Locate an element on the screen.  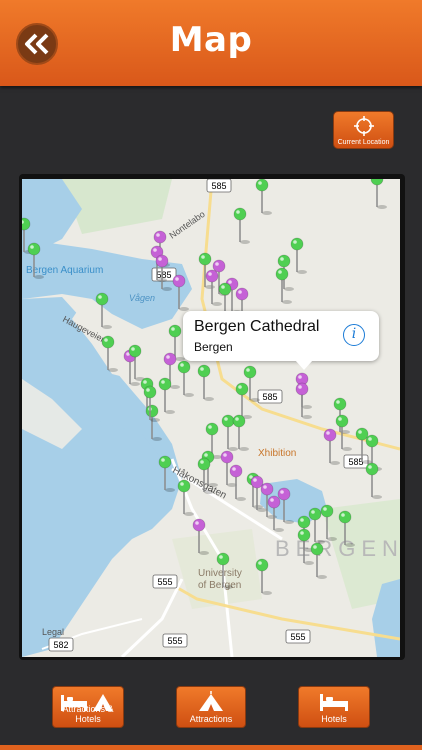
vagen-label: Vågen is located at coordinates (142, 298).